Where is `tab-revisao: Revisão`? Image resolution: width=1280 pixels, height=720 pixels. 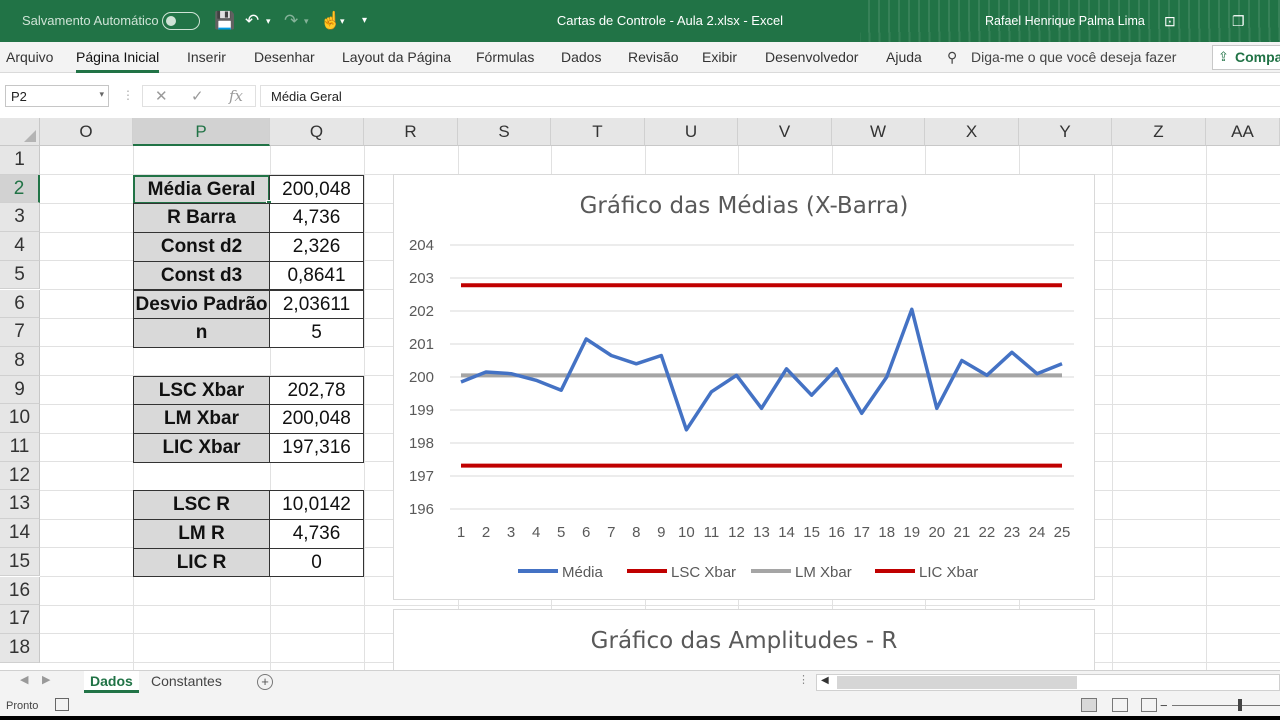
tab-revisao: Revisão is located at coordinates (653, 57).